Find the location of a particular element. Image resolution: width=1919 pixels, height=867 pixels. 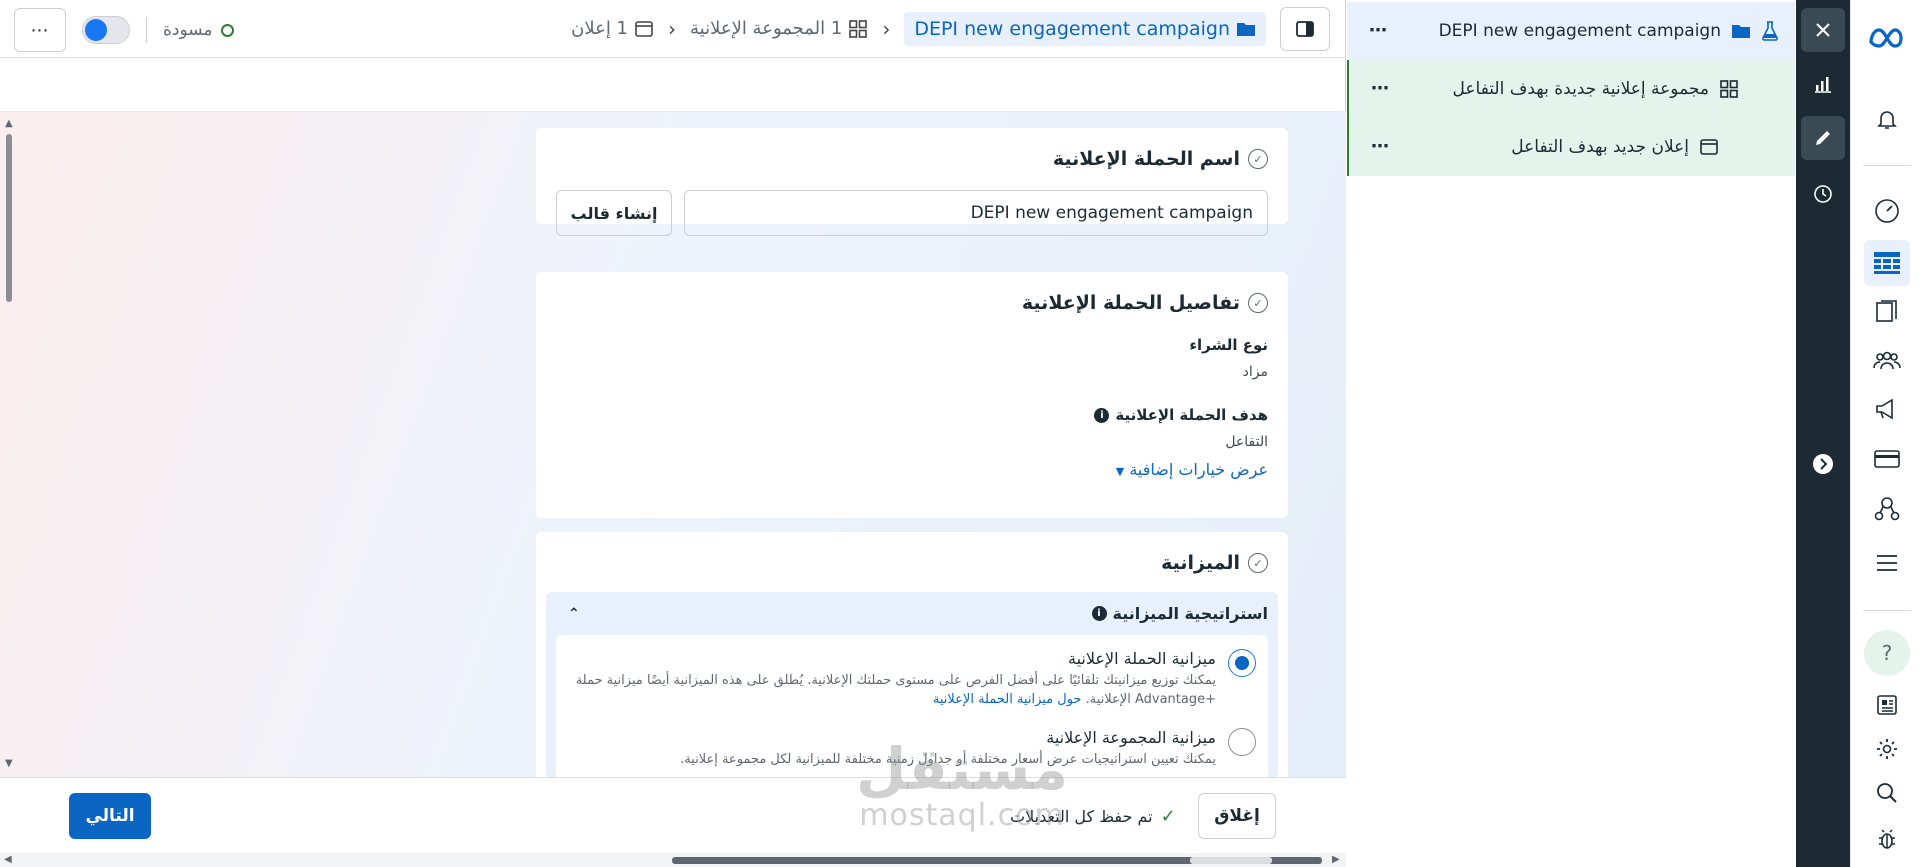

budget-strategy-label: استراتيجية الميزانية is located at coordinates (1190, 613).